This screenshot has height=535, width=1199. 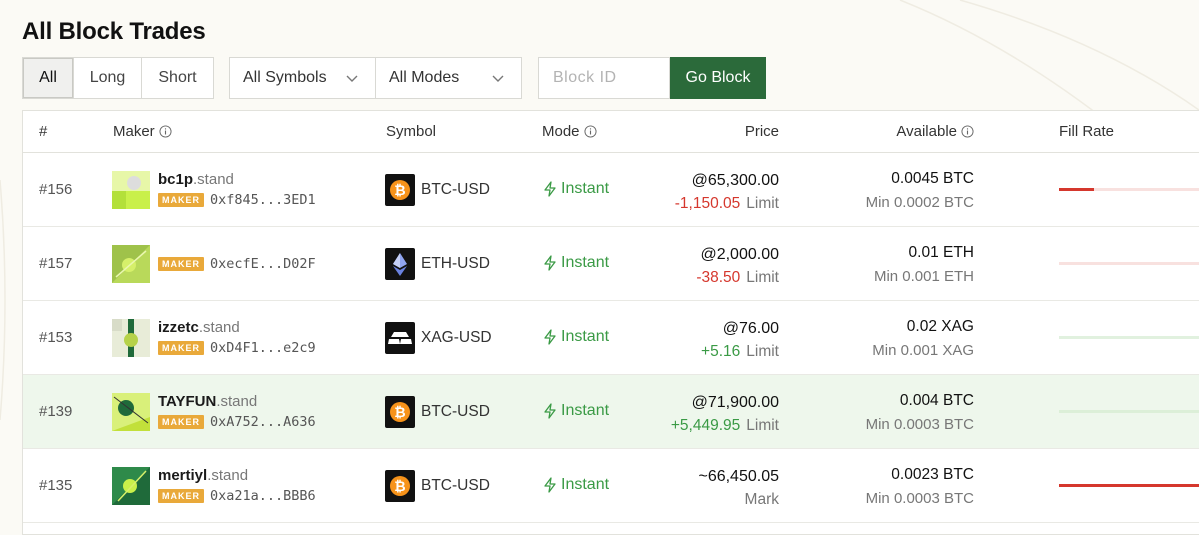 I want to click on maker-info: MAKER 0xA752...A636, so click(x=237, y=422).